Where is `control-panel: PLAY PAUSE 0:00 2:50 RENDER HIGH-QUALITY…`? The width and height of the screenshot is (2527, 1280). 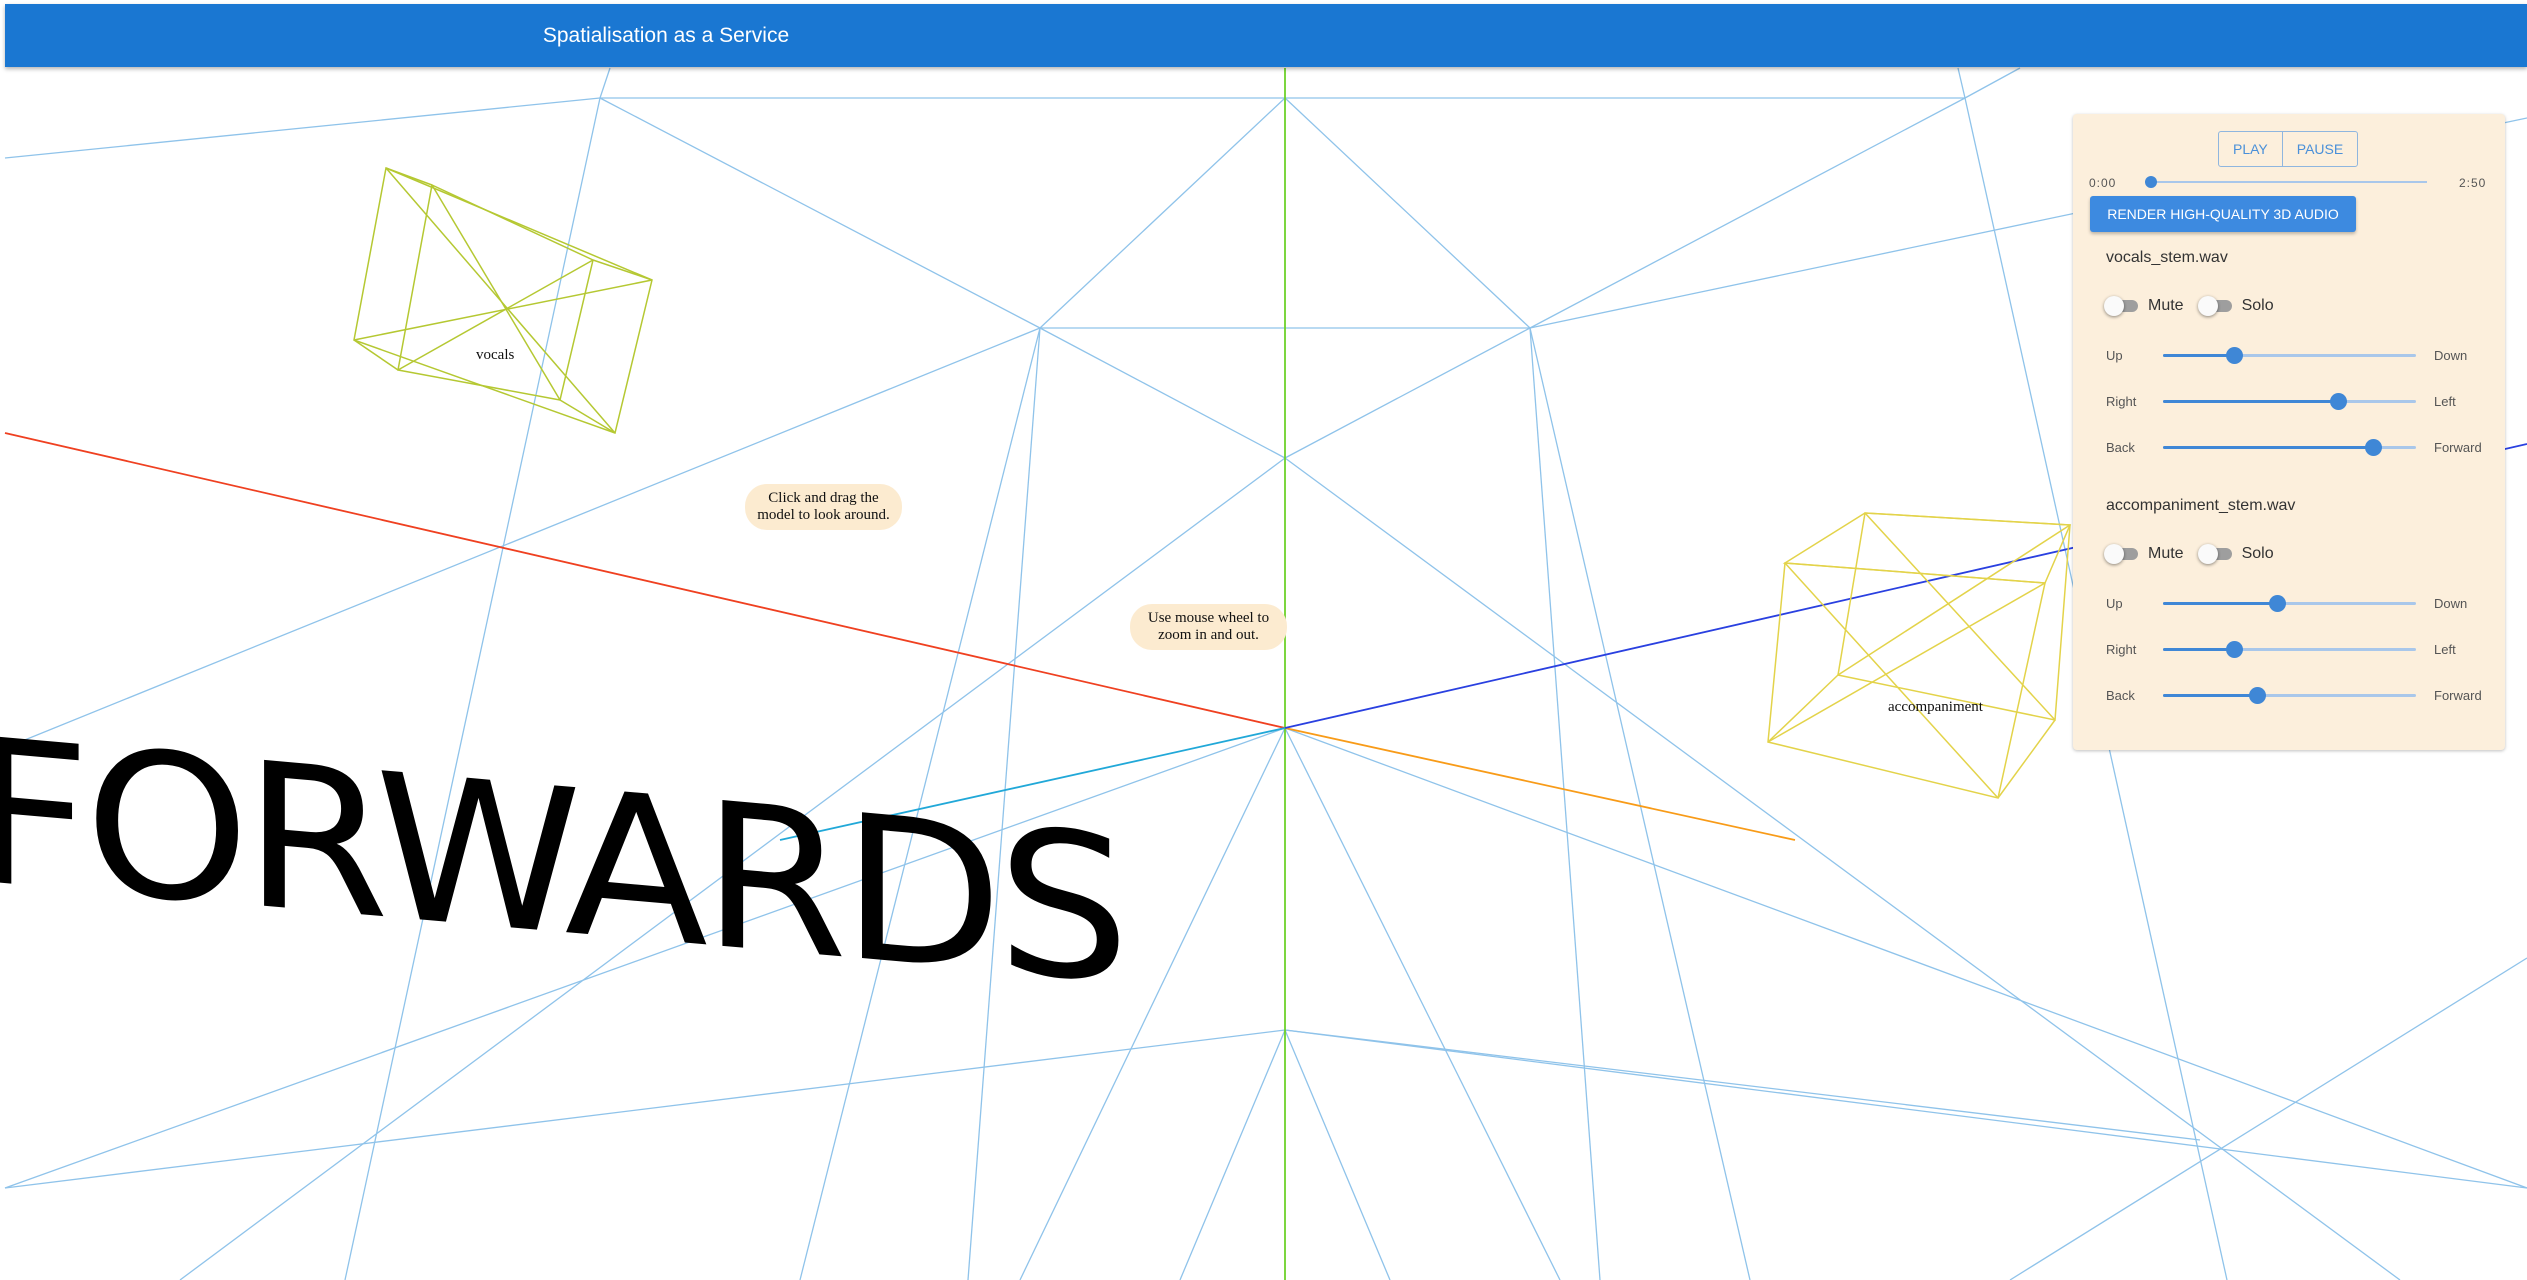 control-panel: PLAY PAUSE 0:00 2:50 RENDER HIGH-QUALITY… is located at coordinates (2289, 432).